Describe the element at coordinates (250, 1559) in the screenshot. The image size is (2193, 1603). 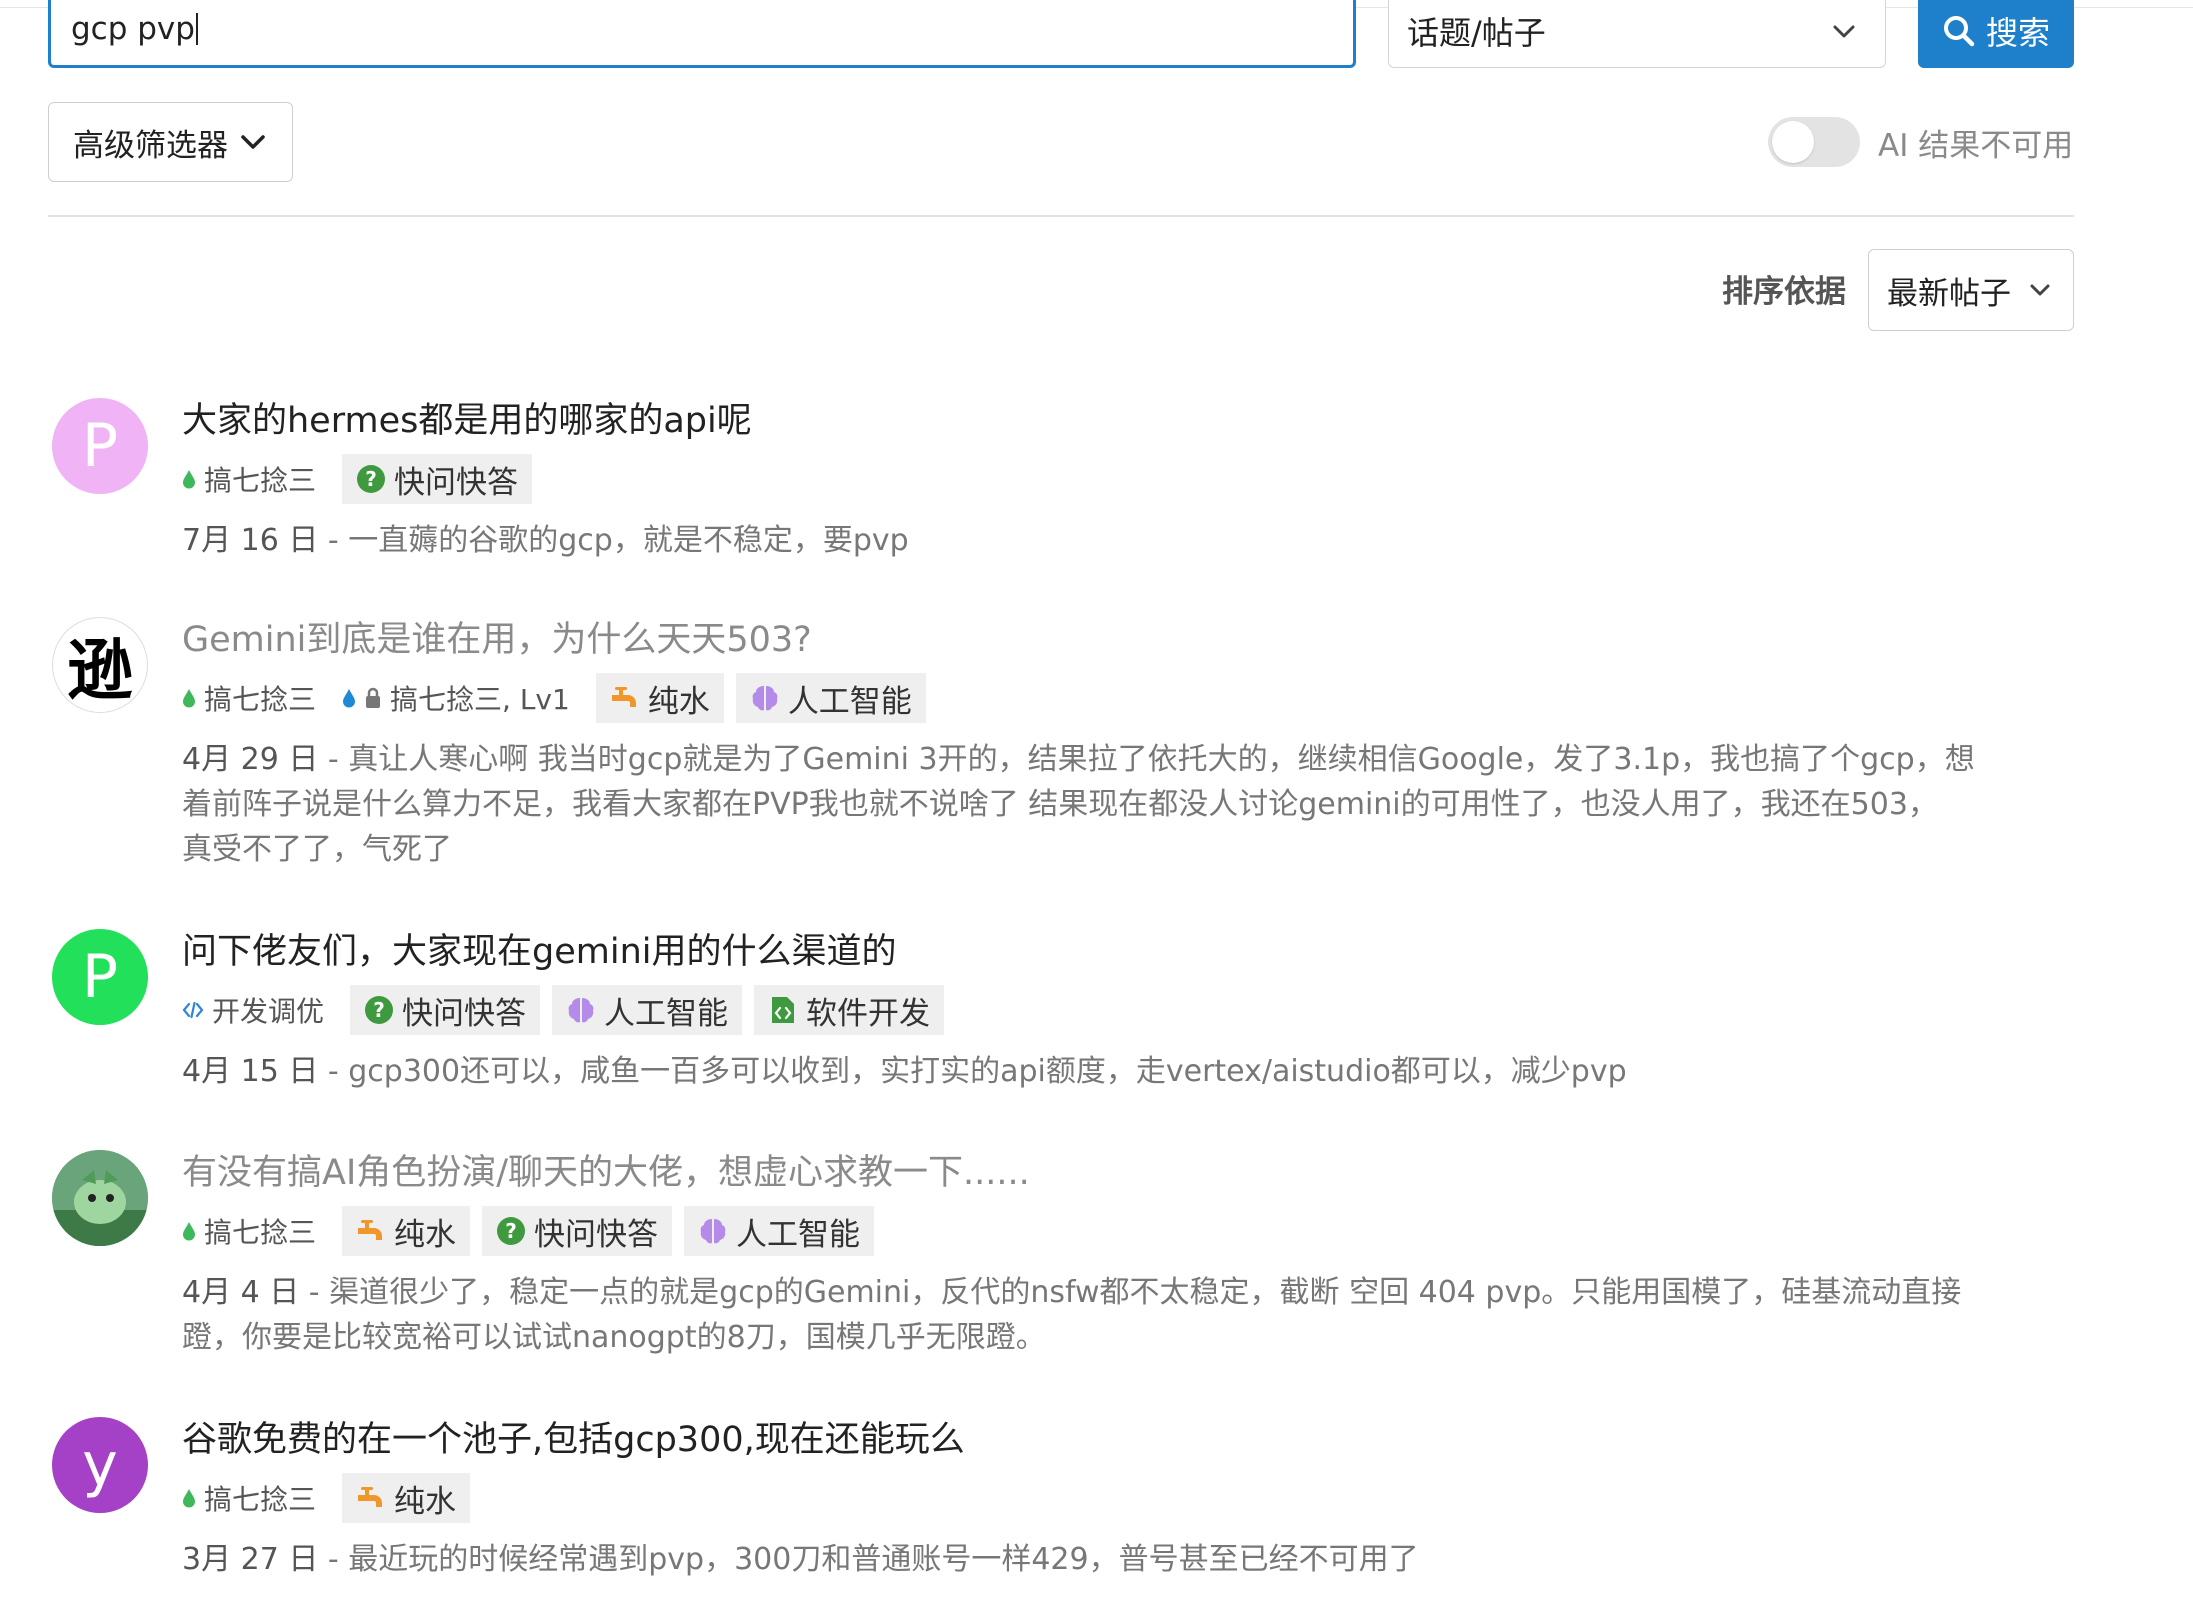
I see `result-date: 3月 27 日` at that location.